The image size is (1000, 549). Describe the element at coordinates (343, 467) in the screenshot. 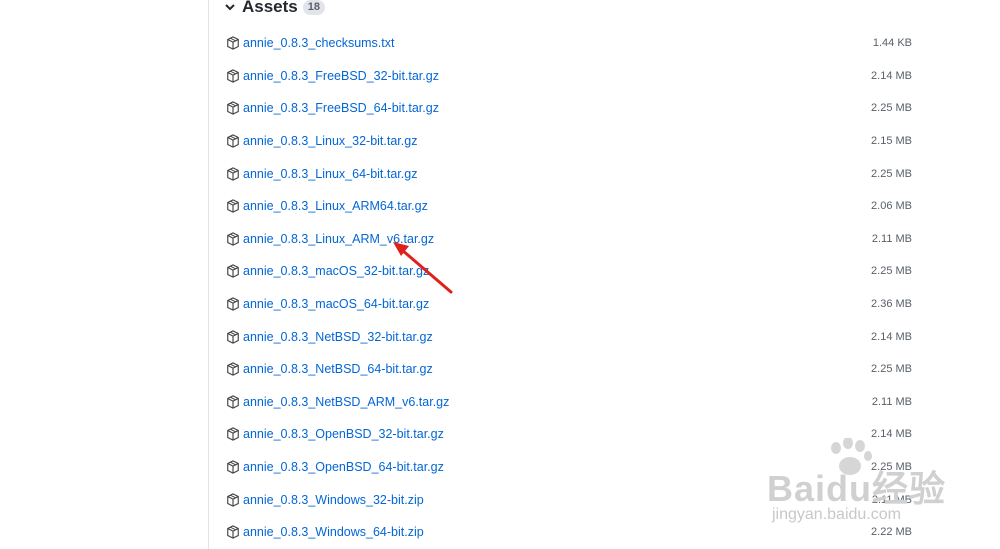

I see `asset-download-link: annie_0.8.3_OpenBSD_64-bit.tar.gz` at that location.